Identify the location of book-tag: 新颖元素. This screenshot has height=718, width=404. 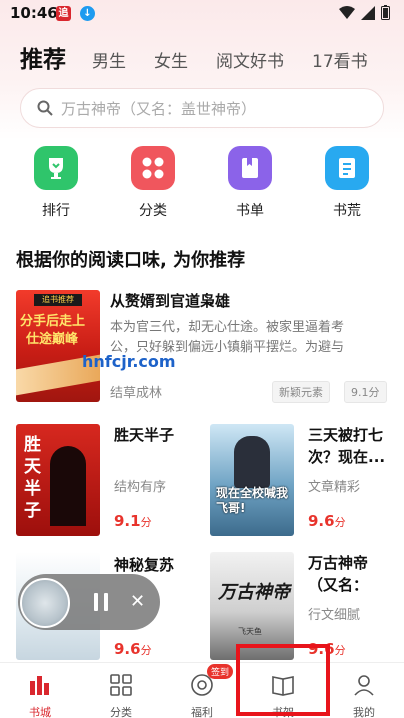
(301, 392).